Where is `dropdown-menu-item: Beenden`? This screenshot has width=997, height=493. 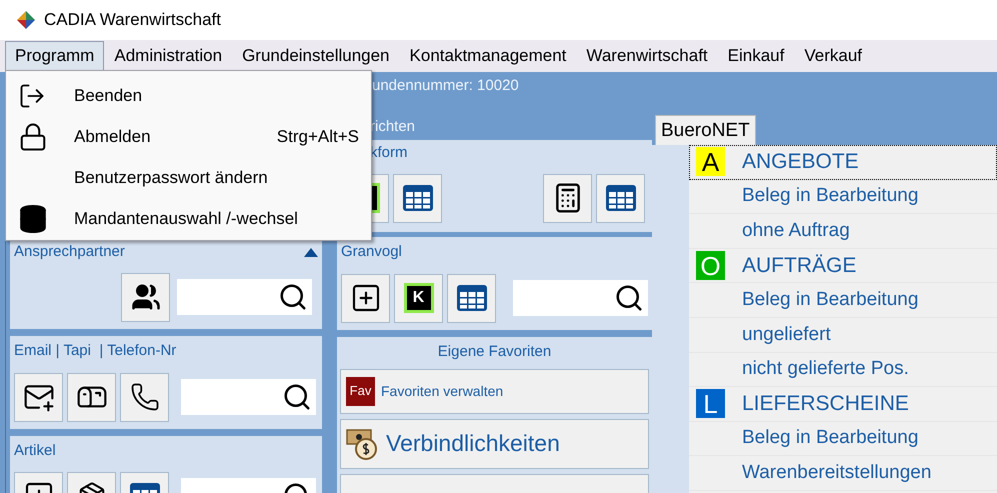
dropdown-menu-item: Beenden is located at coordinates (188, 95).